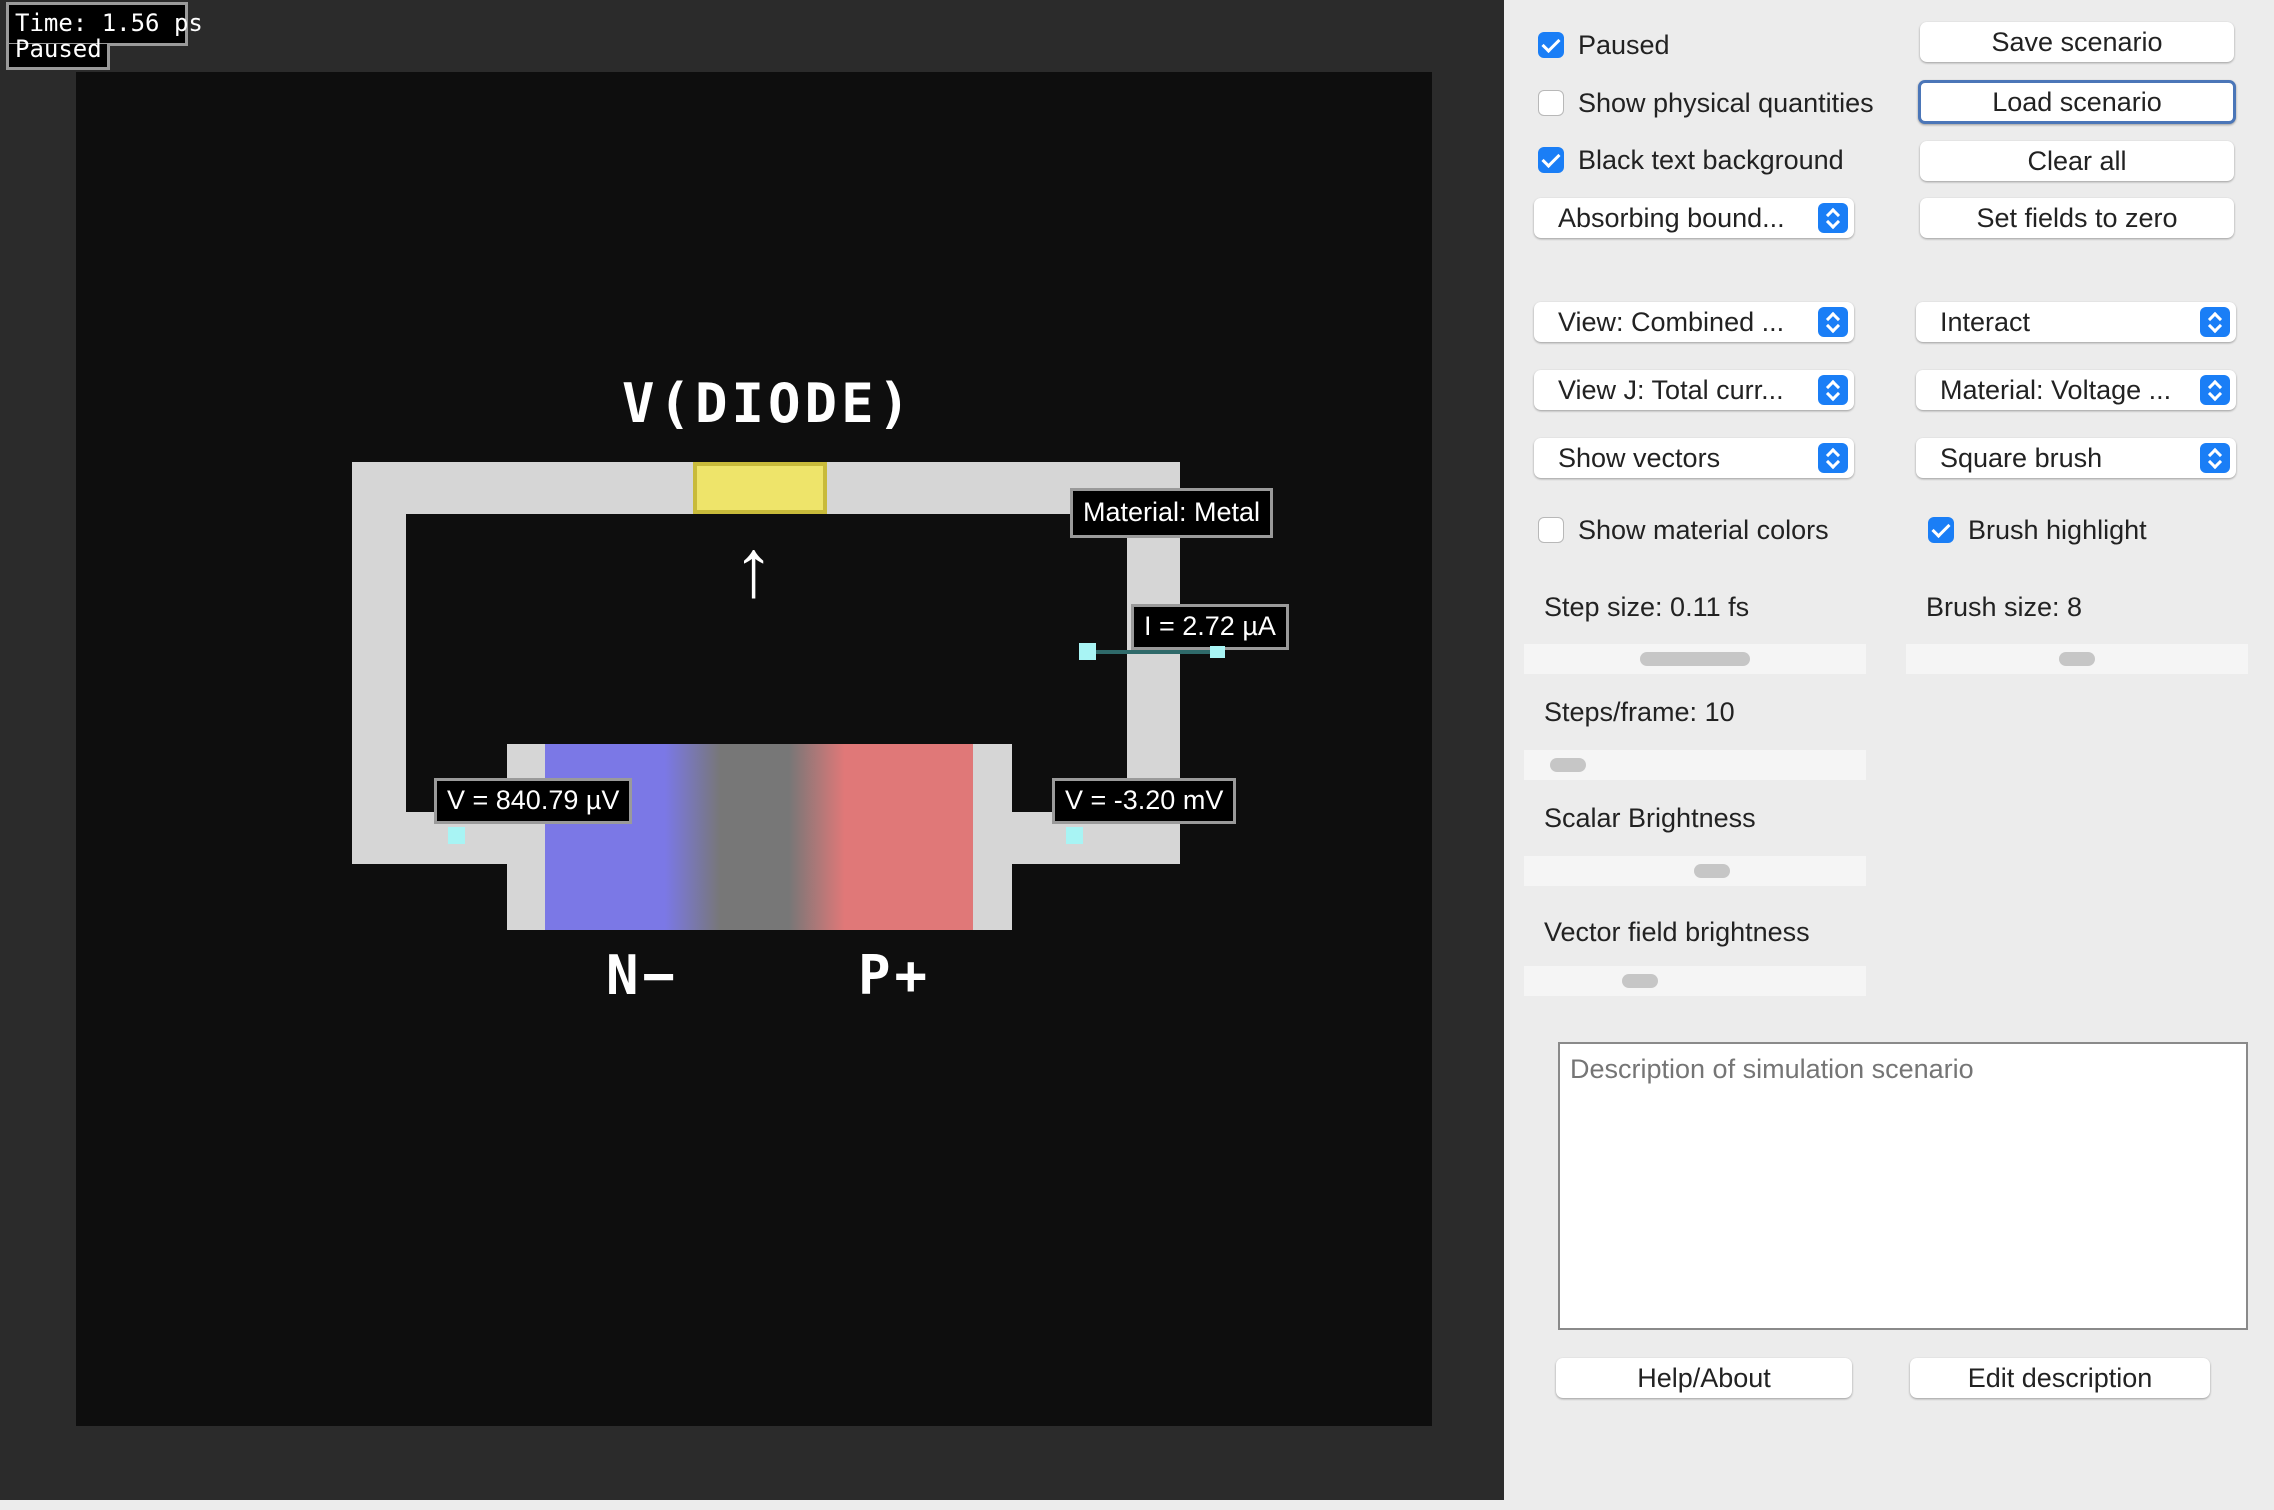  I want to click on brush-size-slider-thumb, so click(2077, 659).